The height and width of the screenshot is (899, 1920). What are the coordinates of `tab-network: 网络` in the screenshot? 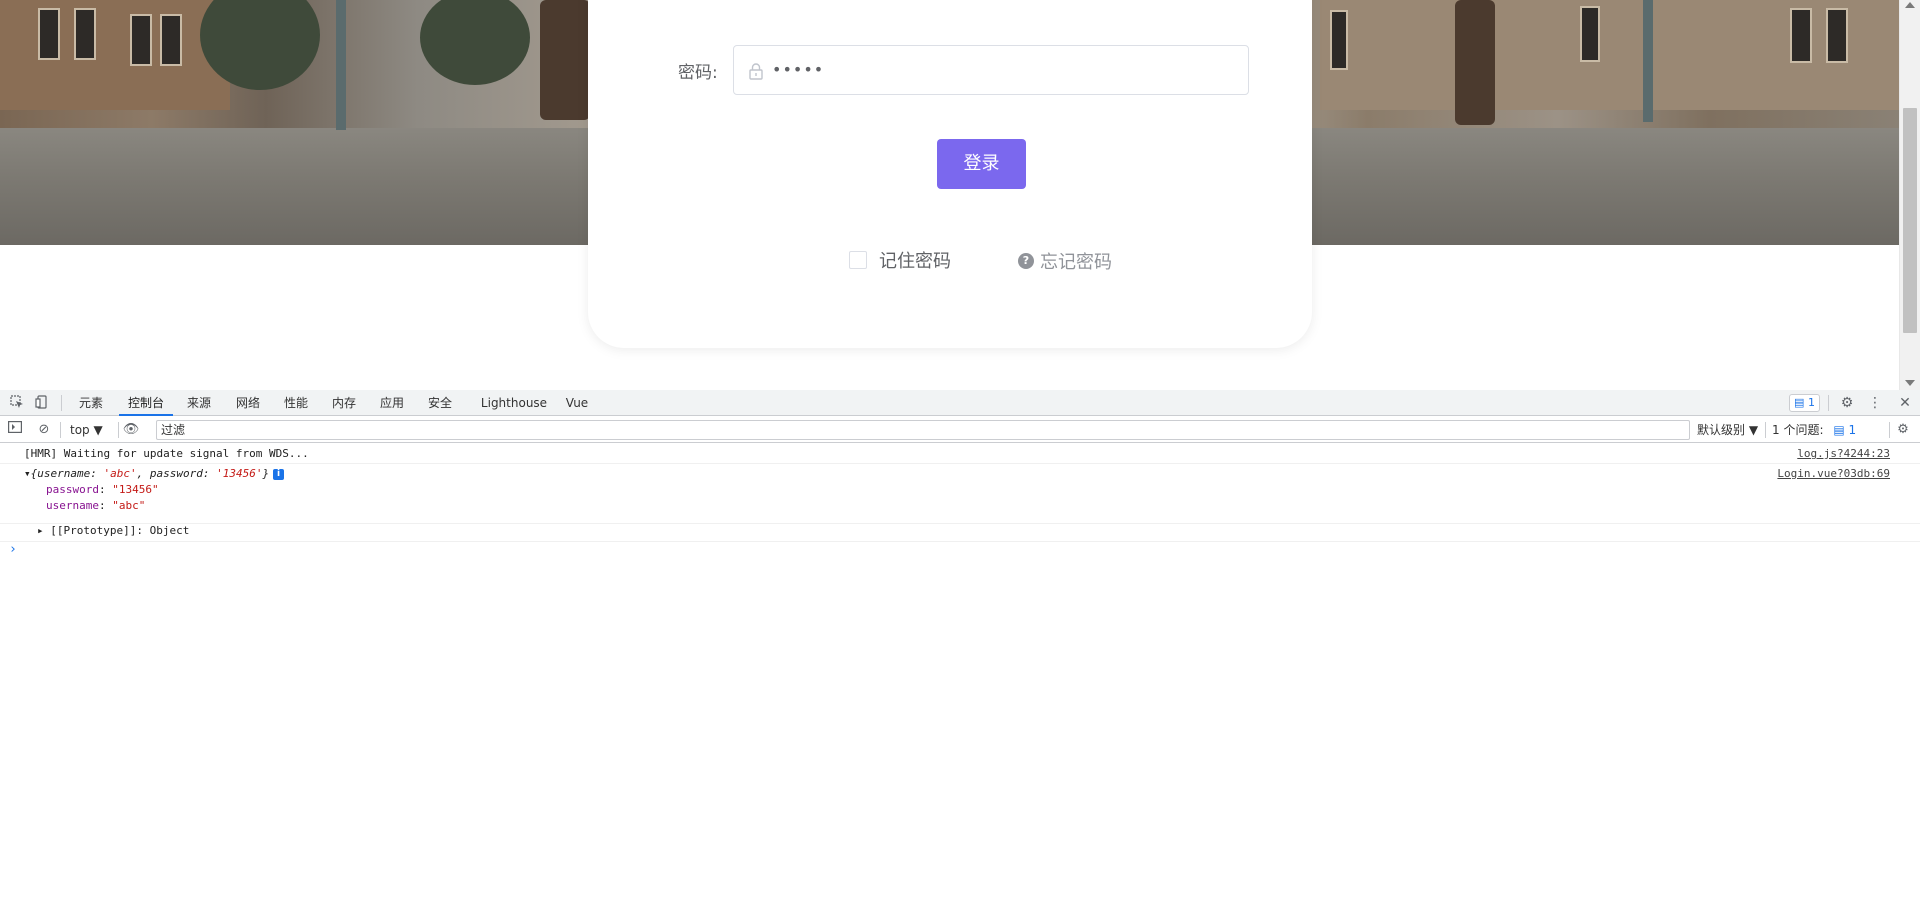 It's located at (248, 403).